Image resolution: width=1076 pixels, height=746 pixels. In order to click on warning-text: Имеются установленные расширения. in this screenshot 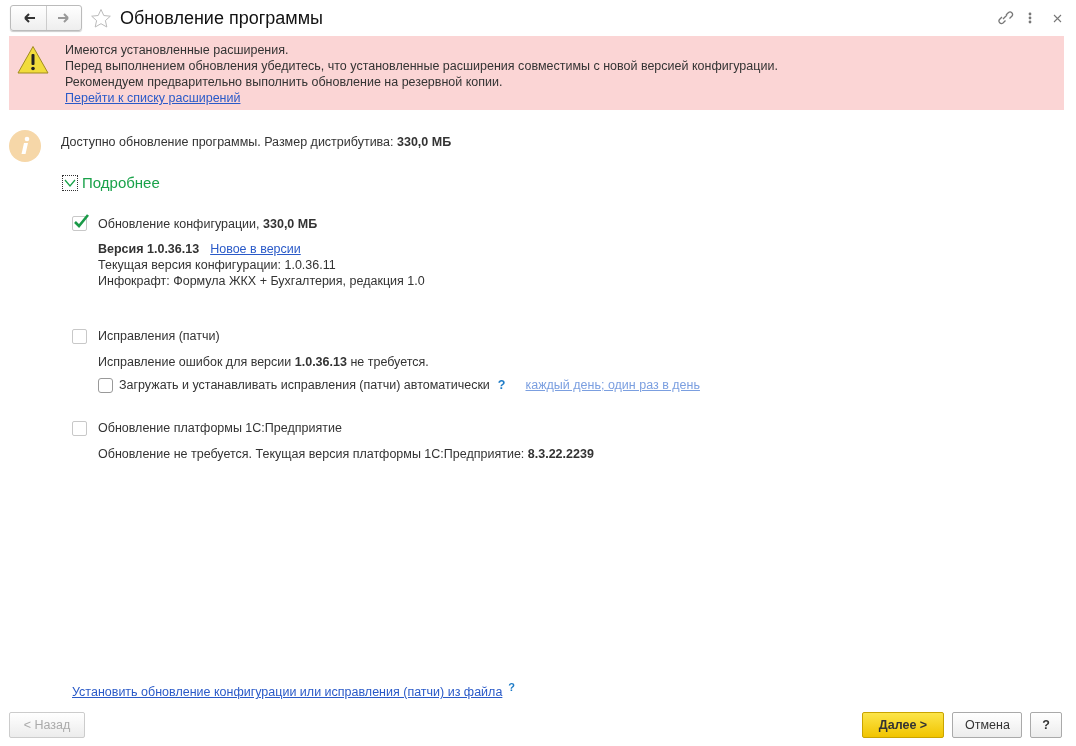, I will do `click(177, 50)`.